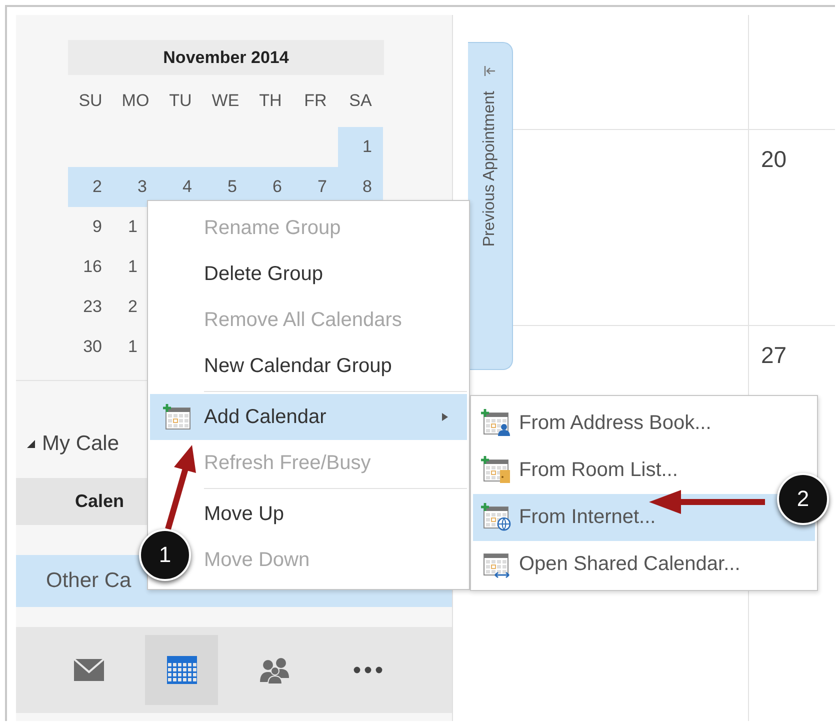 Image resolution: width=837 pixels, height=723 pixels. Describe the element at coordinates (270, 101) in the screenshot. I see `weekday-label: TH` at that location.